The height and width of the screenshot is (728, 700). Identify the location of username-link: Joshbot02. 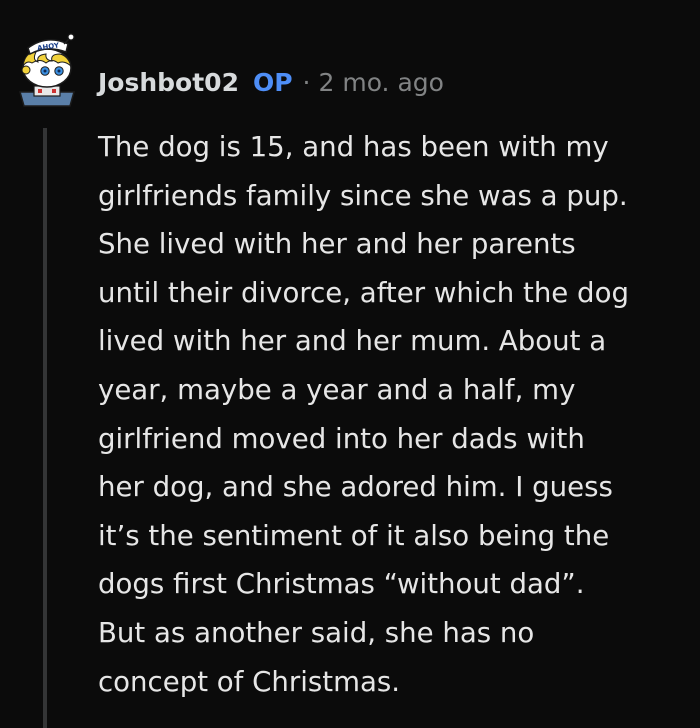
(168, 82).